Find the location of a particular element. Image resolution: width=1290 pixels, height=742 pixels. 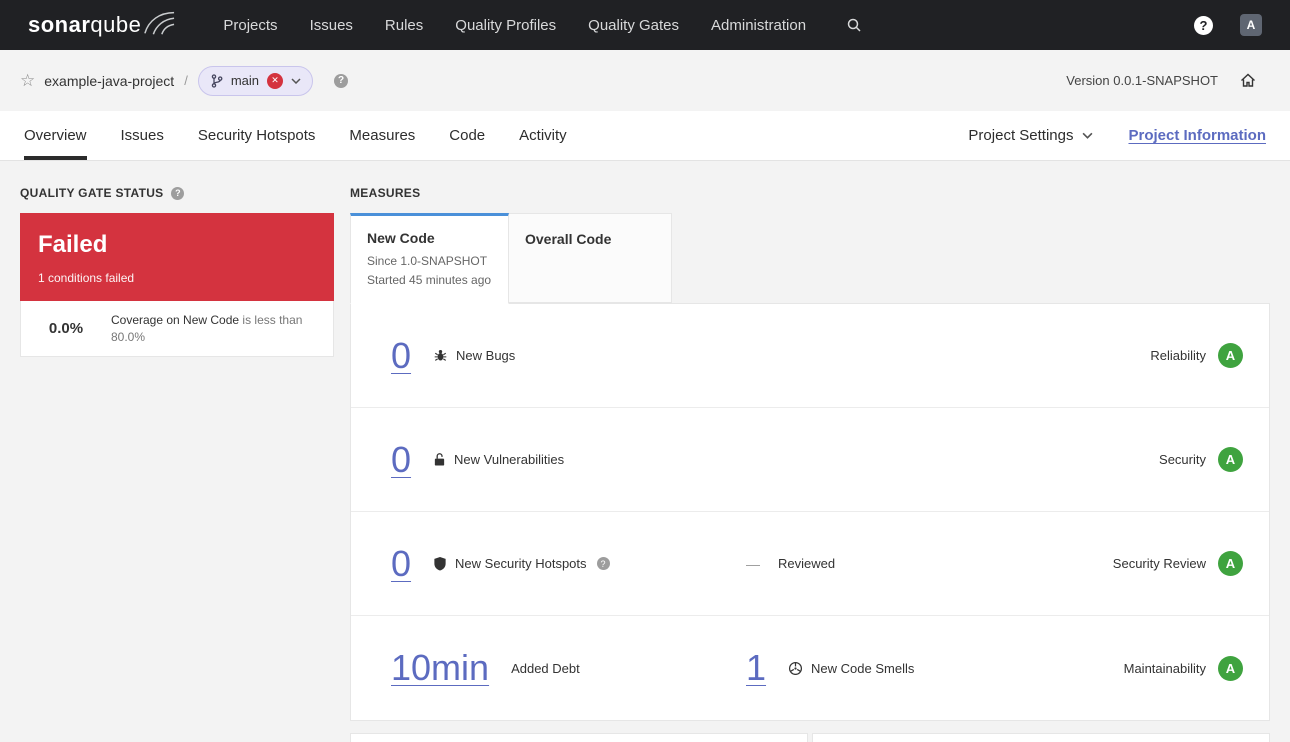

measure-label-group: Added Debt is located at coordinates (545, 668).